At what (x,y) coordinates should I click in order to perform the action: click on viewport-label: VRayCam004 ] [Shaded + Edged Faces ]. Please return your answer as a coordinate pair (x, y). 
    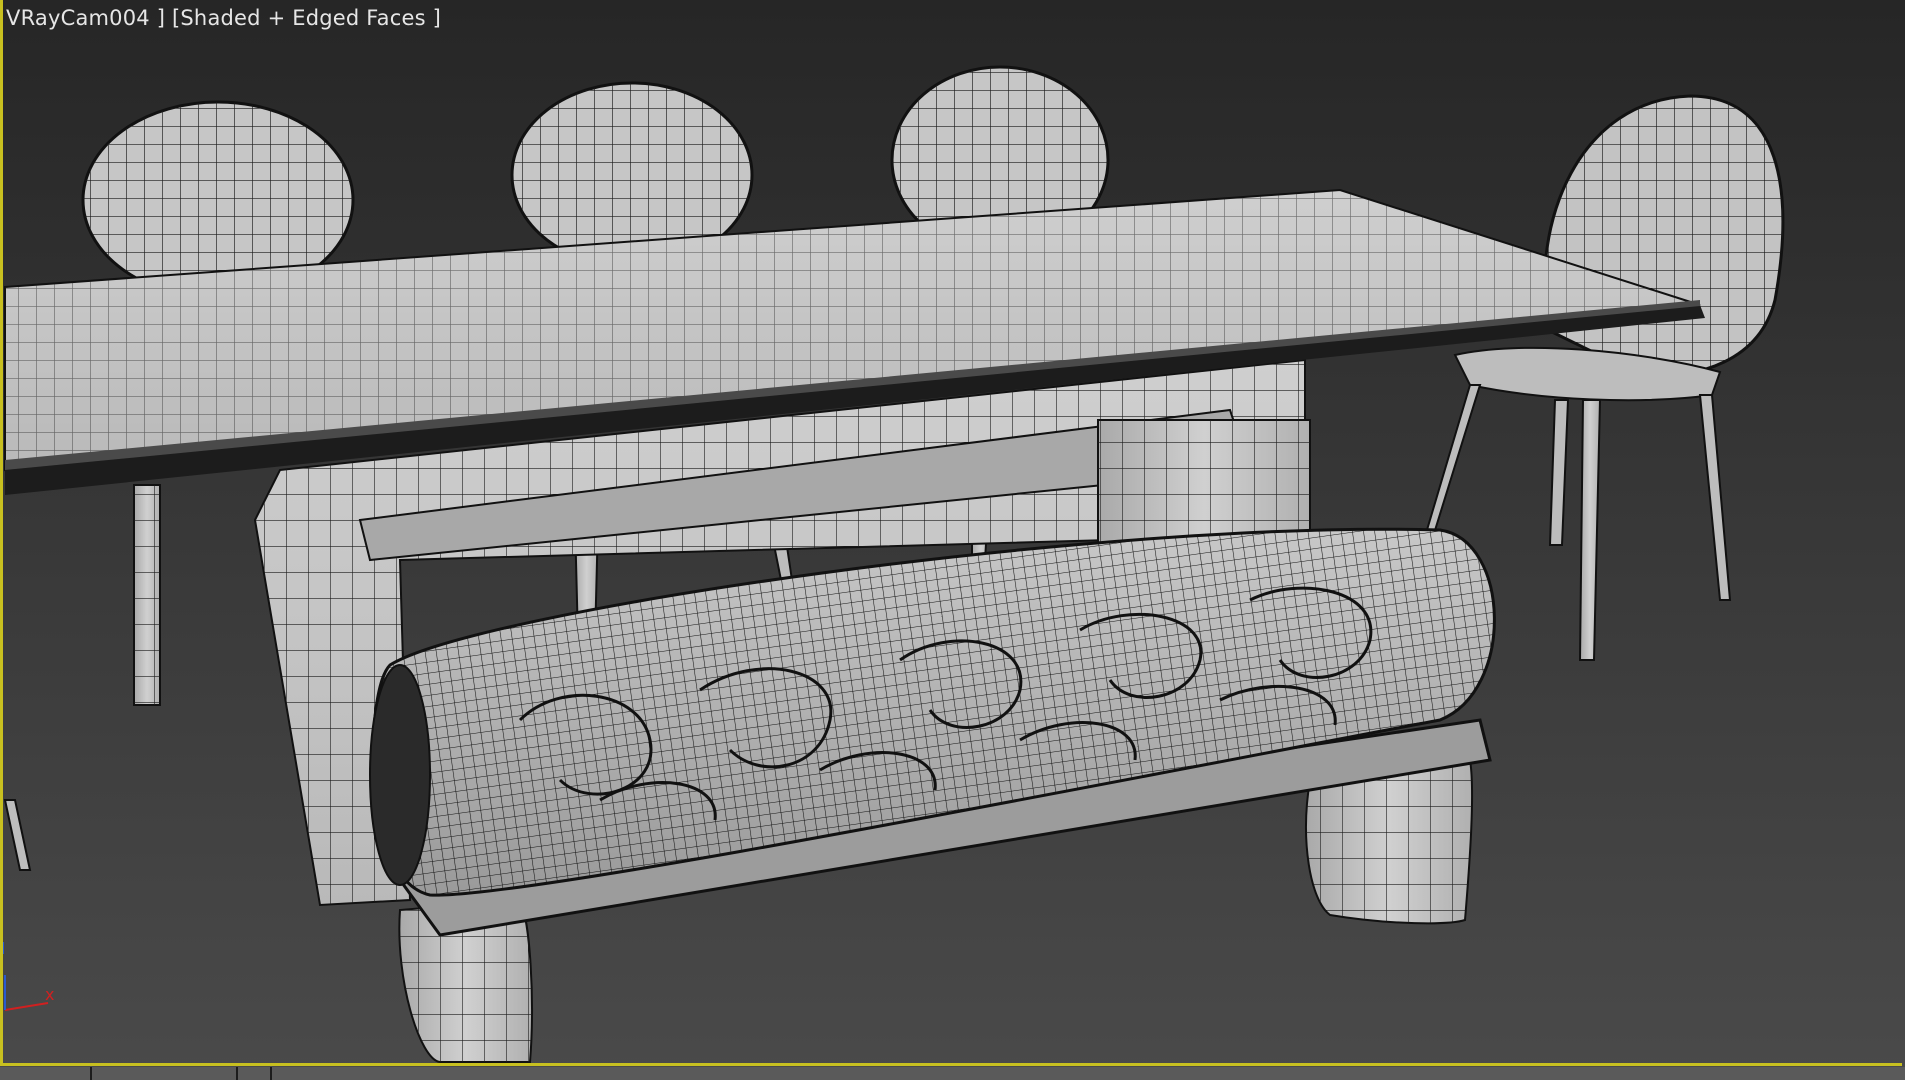
    Looking at the image, I should click on (223, 18).